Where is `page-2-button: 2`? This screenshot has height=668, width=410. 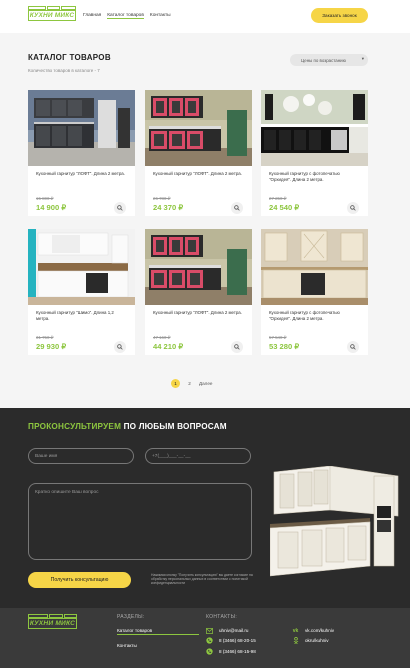 page-2-button: 2 is located at coordinates (189, 383).